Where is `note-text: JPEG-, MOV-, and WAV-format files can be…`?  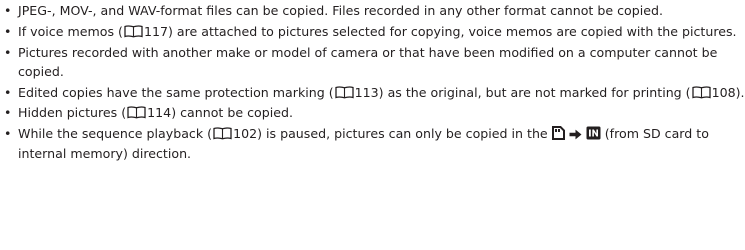
note-text: JPEG-, MOV-, and WAV-format files can be… is located at coordinates (340, 10).